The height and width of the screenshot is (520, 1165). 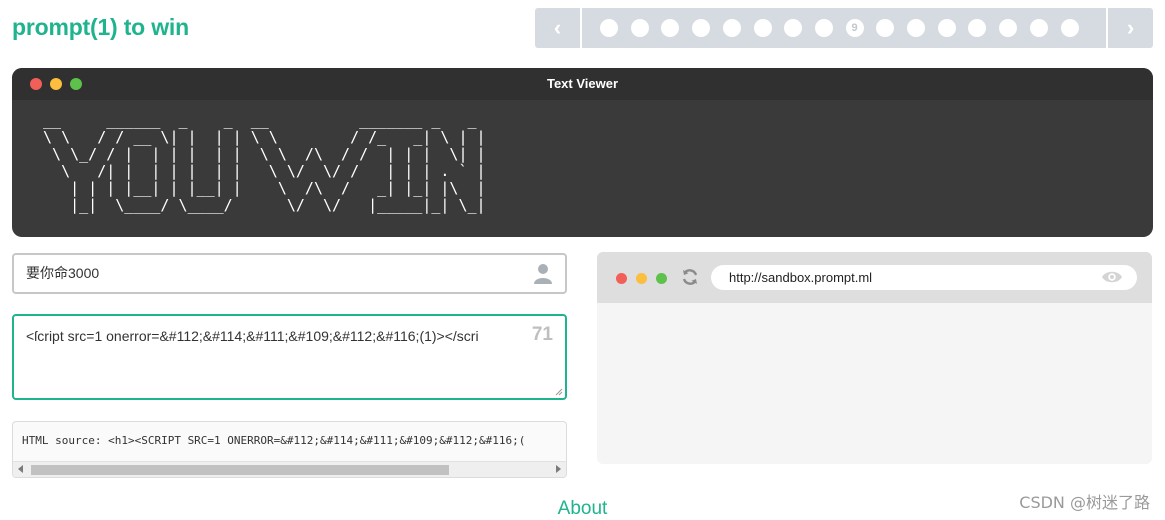 I want to click on text-viewer-titlebar: Text Viewer, so click(x=582, y=84).